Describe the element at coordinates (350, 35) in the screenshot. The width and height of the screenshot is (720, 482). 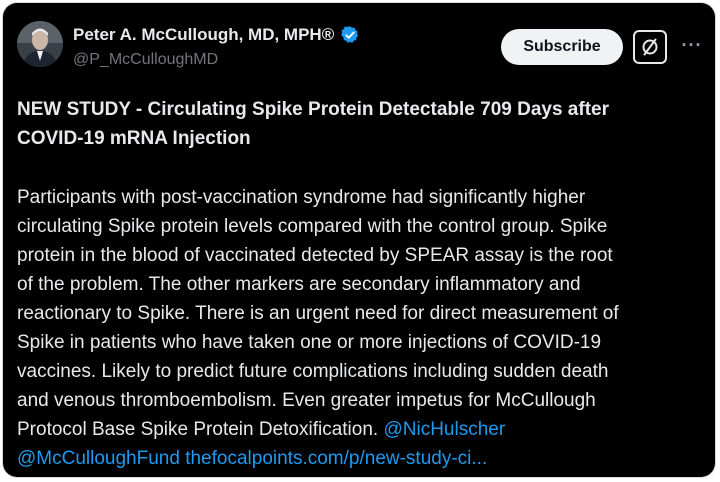
I see `verified-badge-icon` at that location.